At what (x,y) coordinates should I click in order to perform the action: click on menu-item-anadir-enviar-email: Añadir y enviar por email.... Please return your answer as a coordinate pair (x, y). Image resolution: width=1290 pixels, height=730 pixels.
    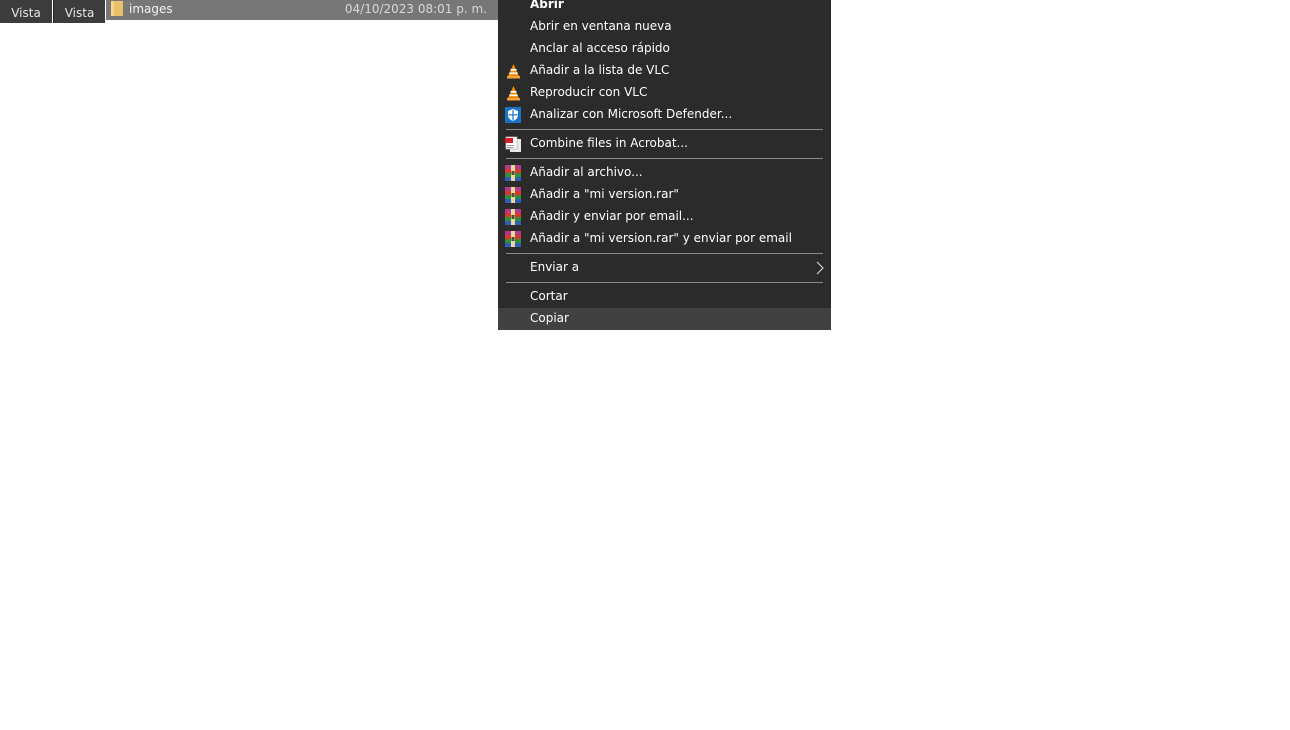
    Looking at the image, I should click on (664, 217).